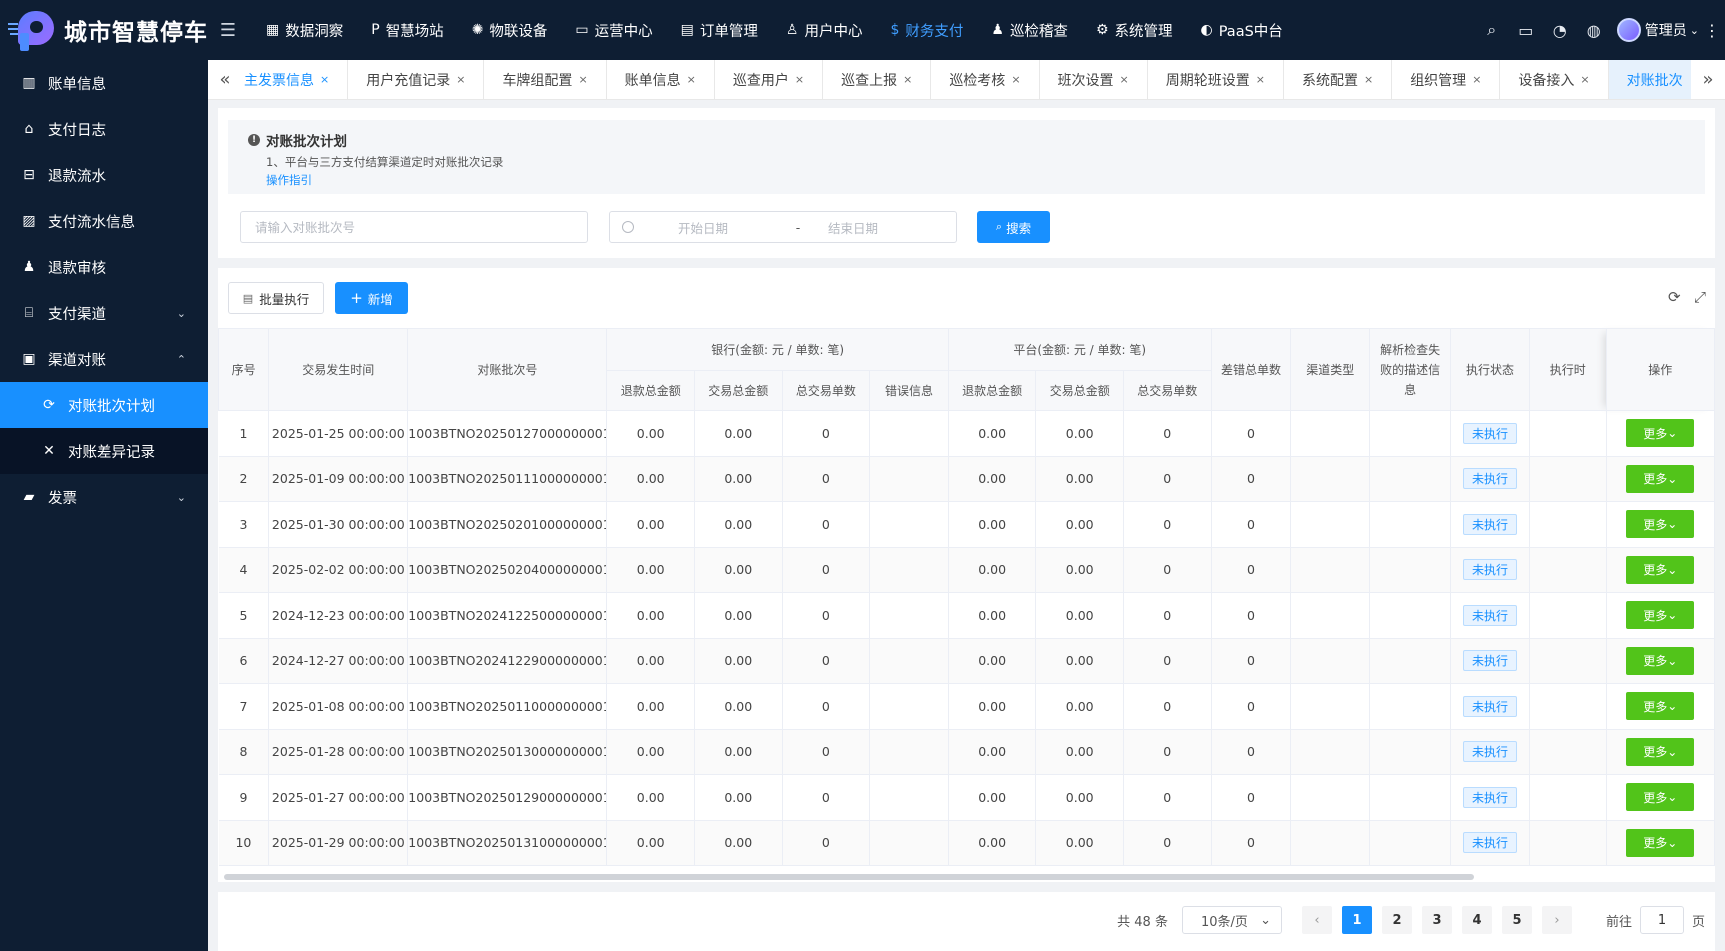 This screenshot has height=951, width=1725. What do you see at coordinates (719, 30) in the screenshot?
I see `top-nav-item: ▤ 订单管理` at bounding box center [719, 30].